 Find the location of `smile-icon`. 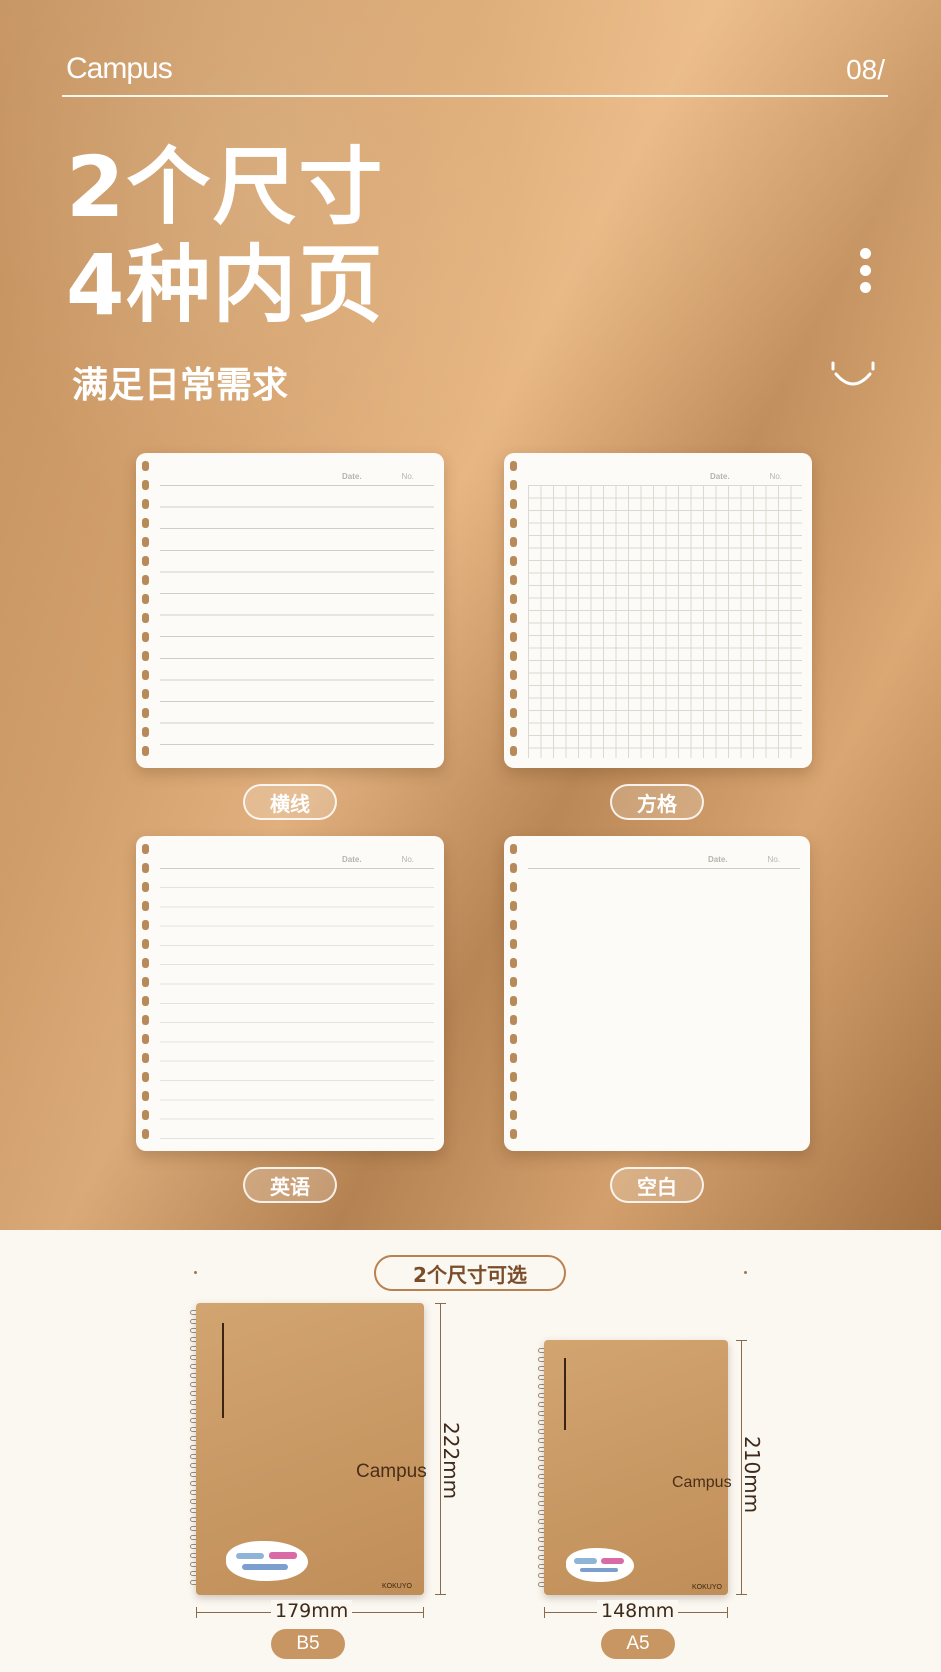

smile-icon is located at coordinates (853, 373).